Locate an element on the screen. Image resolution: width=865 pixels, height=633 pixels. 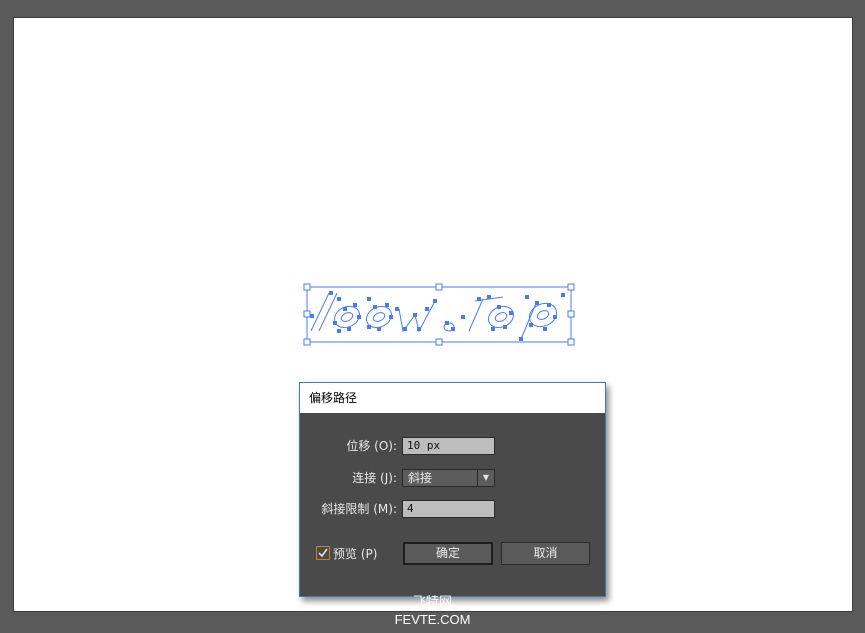
joins-row: 连接 (J): 斜接 ▼ is located at coordinates (452, 478).